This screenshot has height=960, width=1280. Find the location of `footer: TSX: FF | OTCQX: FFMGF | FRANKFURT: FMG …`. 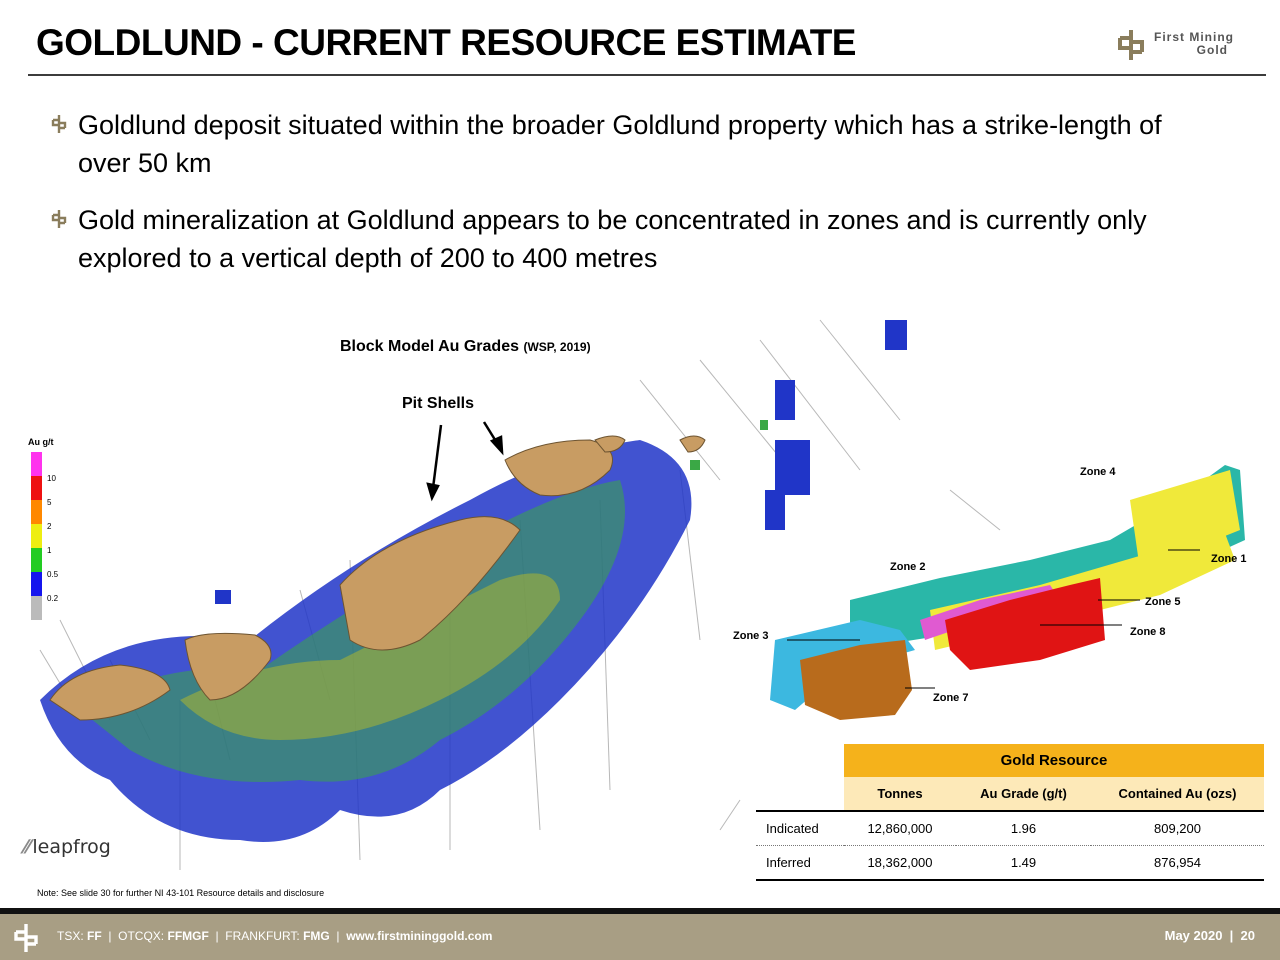

footer: TSX: FF | OTCQX: FFMGF | FRANKFURT: FMG … is located at coordinates (640, 937).